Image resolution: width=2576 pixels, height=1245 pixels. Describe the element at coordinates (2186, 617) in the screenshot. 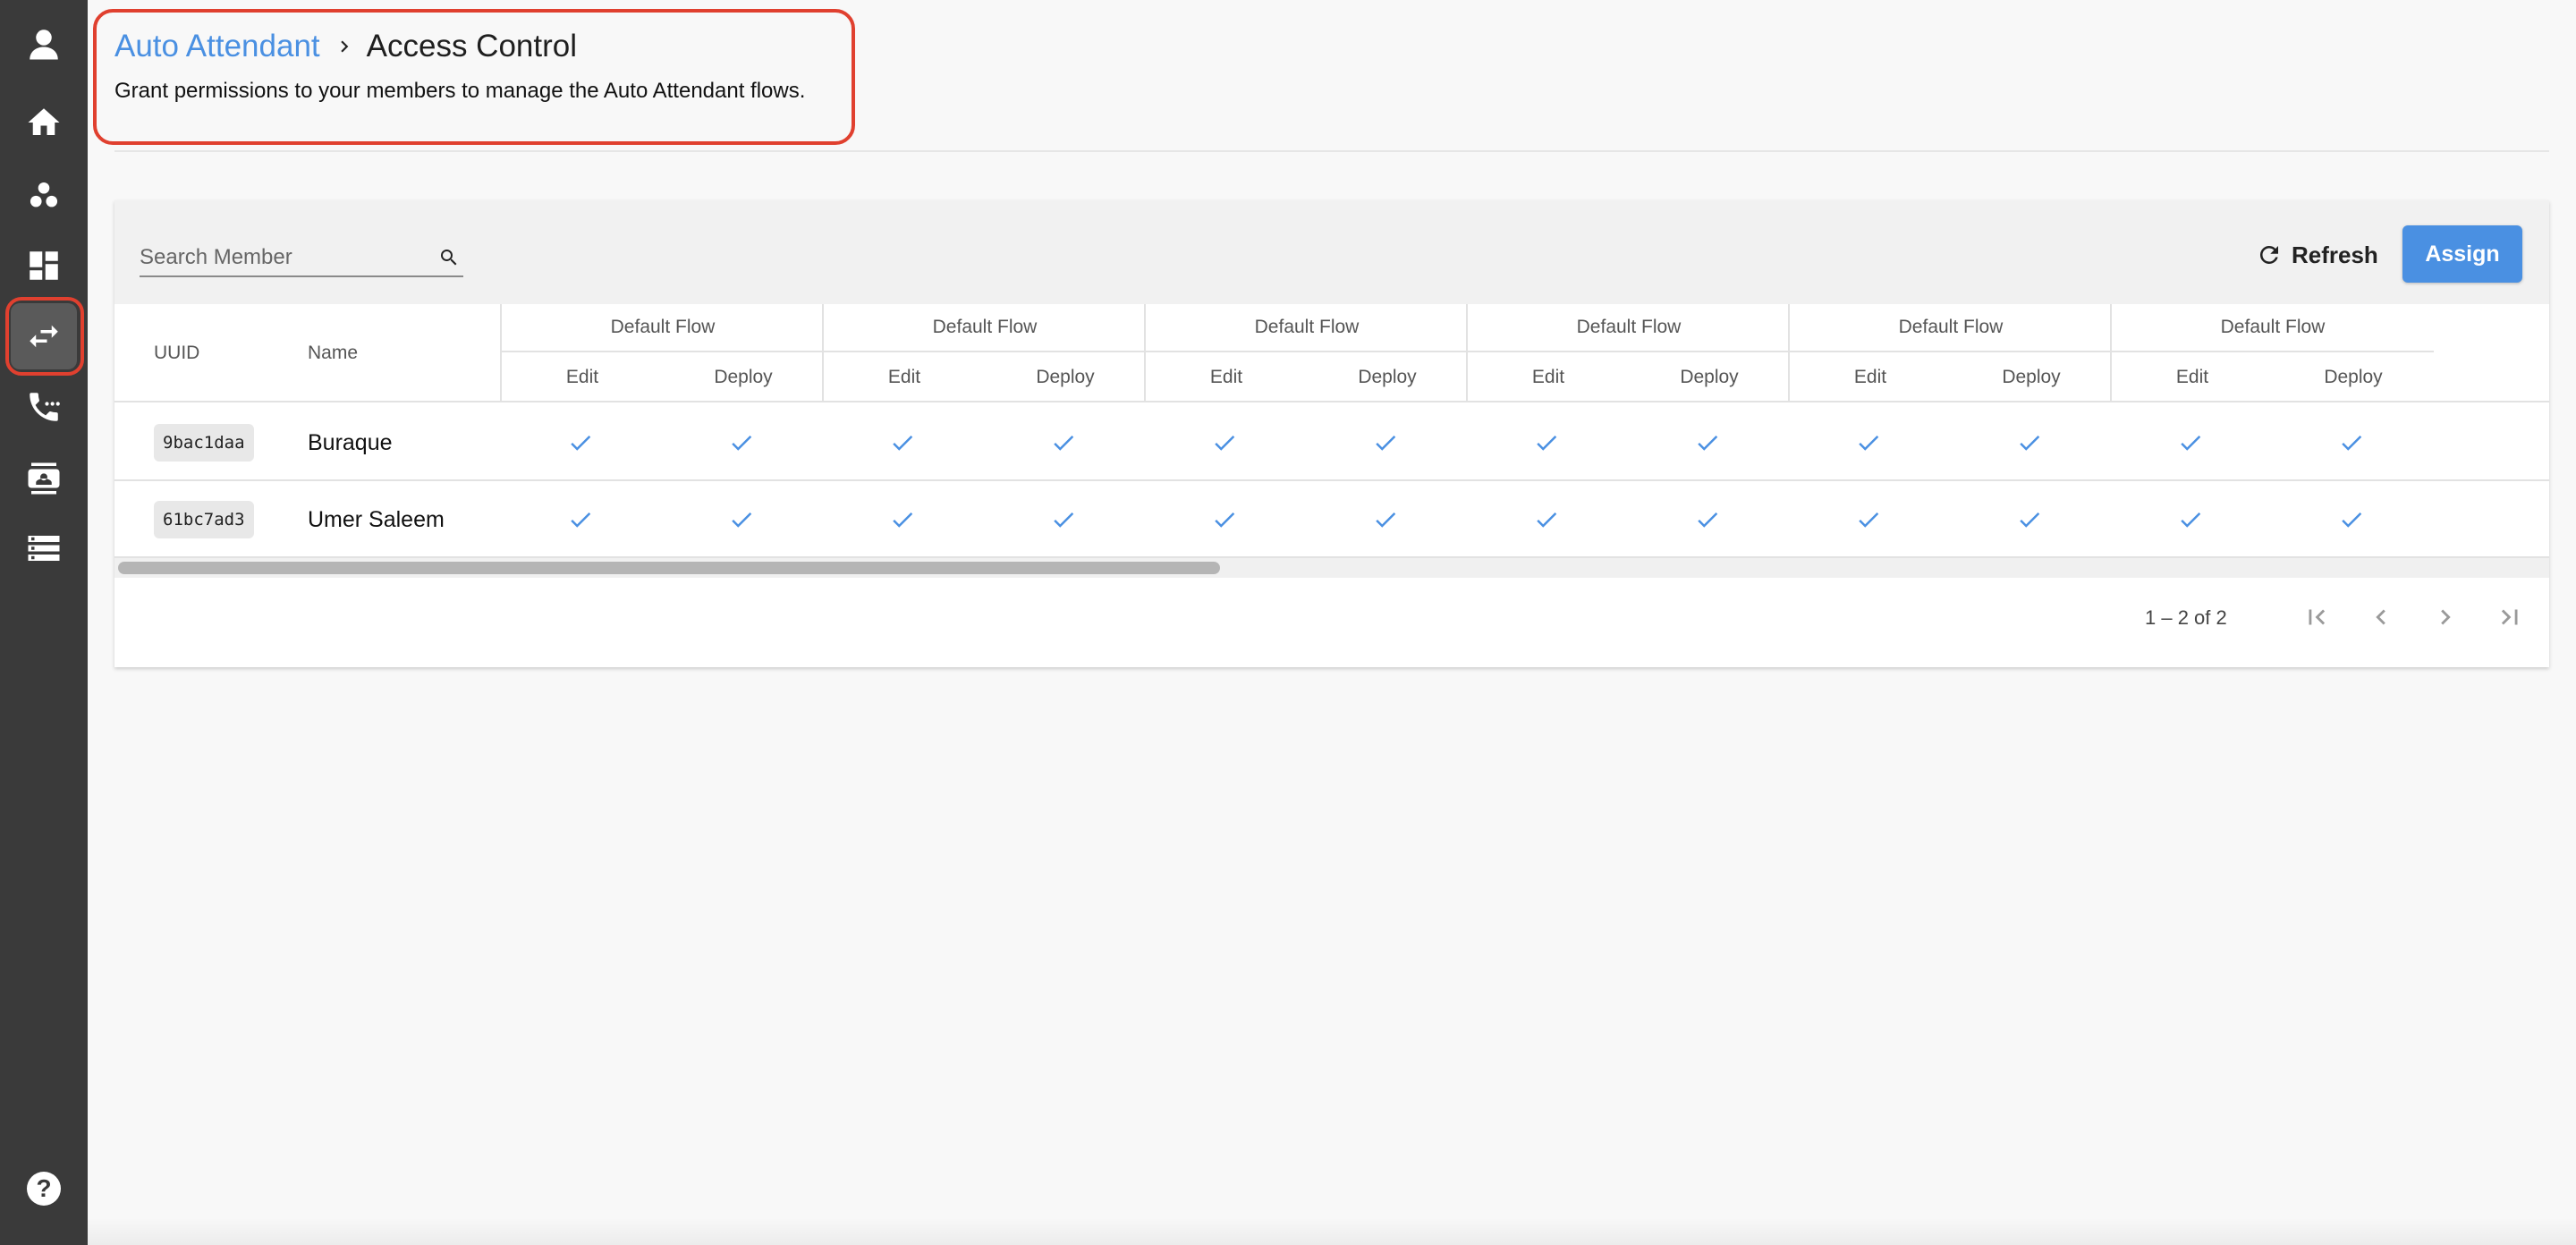

I see `paginator-range: 1 – 2 of 2` at that location.